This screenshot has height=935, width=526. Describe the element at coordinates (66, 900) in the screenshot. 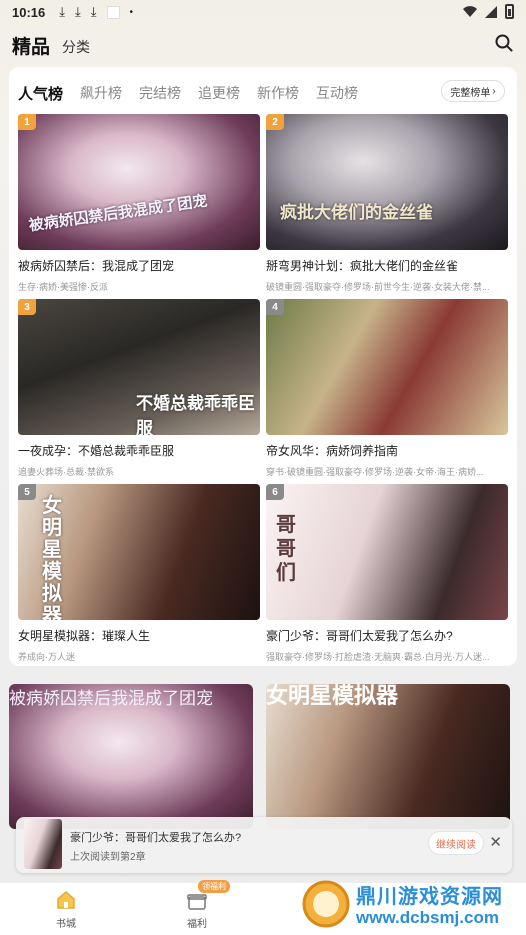

I see `home-icon` at that location.